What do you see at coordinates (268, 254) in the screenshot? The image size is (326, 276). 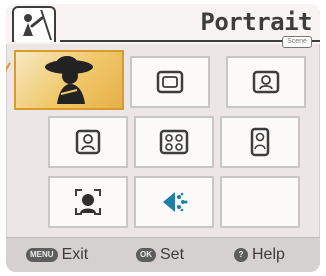 I see `help-label: Help` at bounding box center [268, 254].